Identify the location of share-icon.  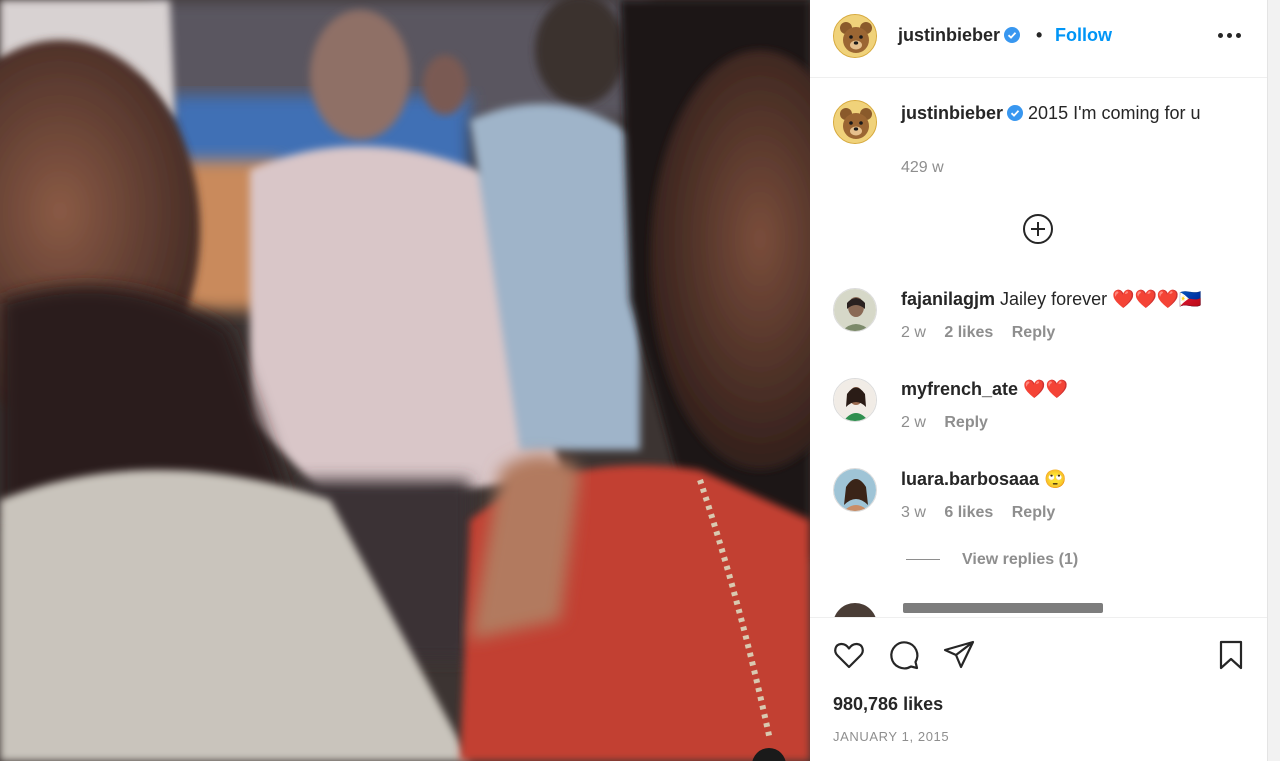
(959, 655).